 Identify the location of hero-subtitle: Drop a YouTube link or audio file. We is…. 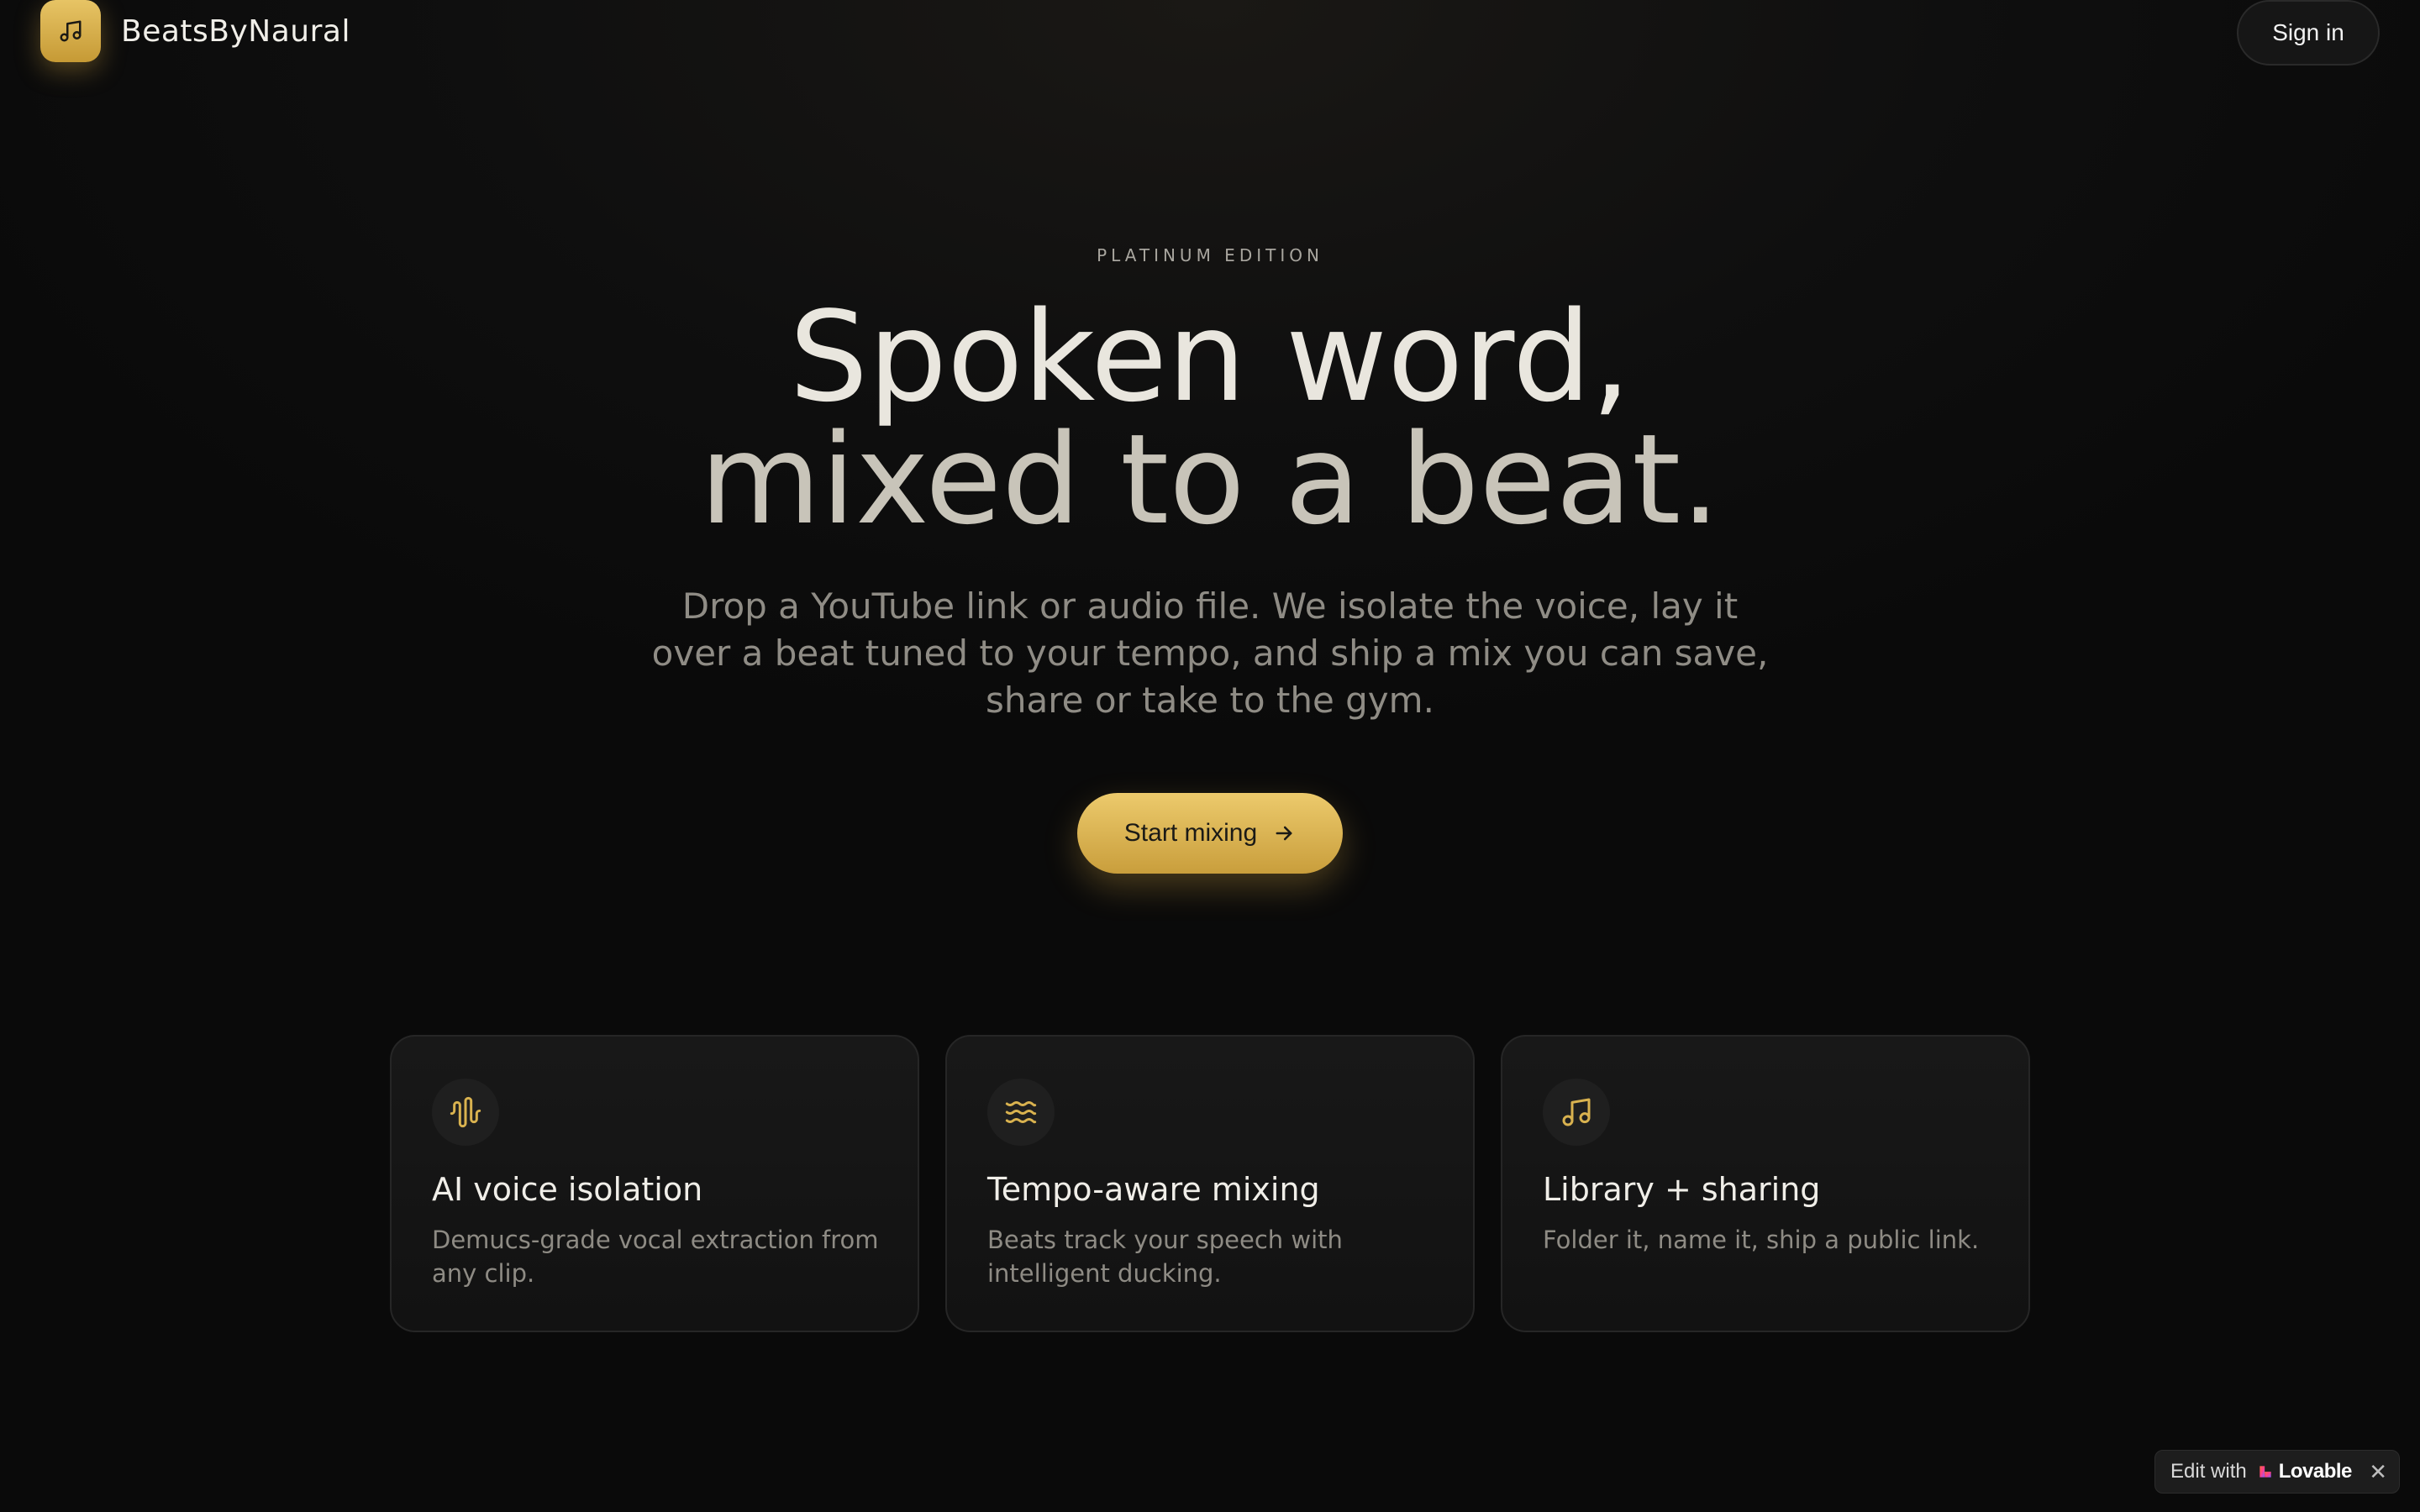
(1210, 653).